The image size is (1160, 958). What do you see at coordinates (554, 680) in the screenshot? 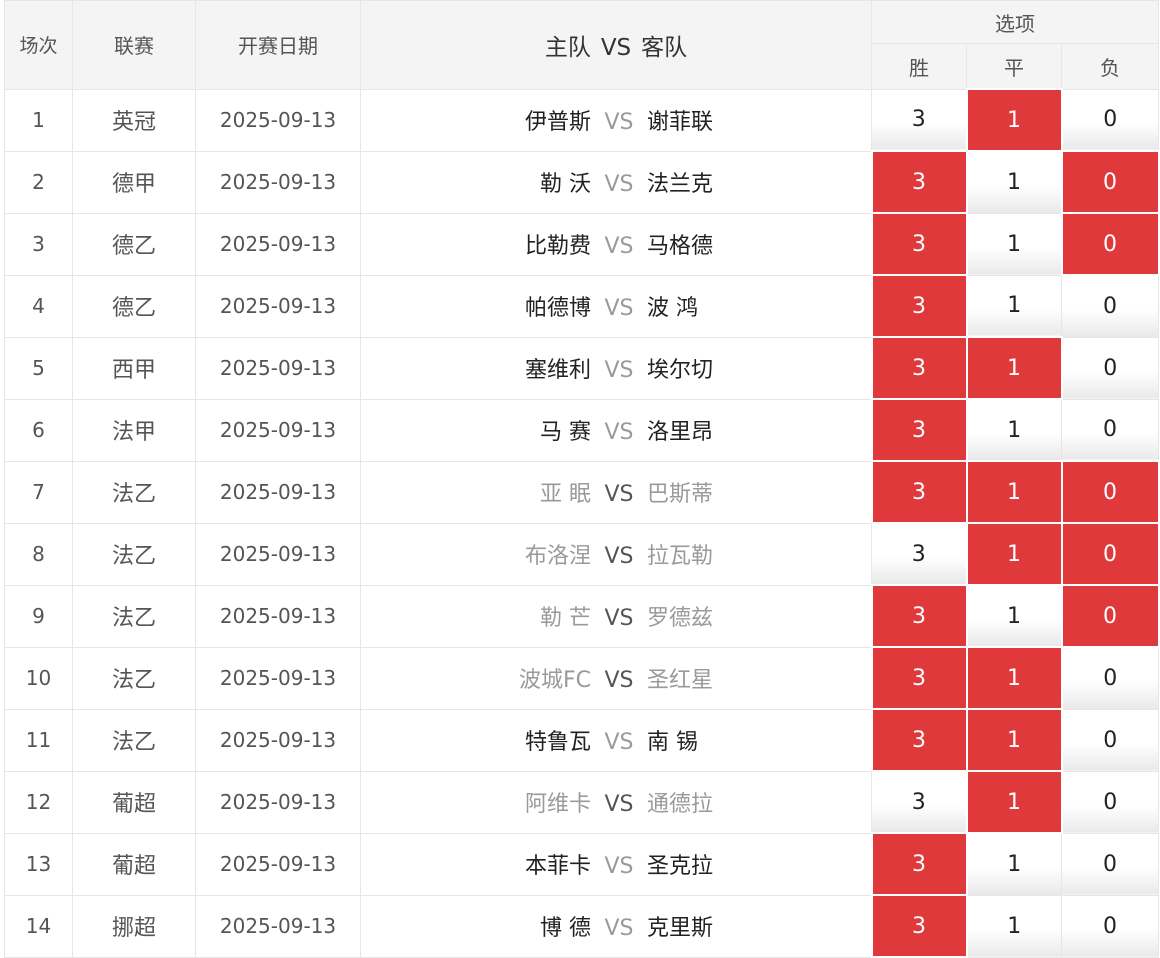
I see `home-team: 波城FC` at bounding box center [554, 680].